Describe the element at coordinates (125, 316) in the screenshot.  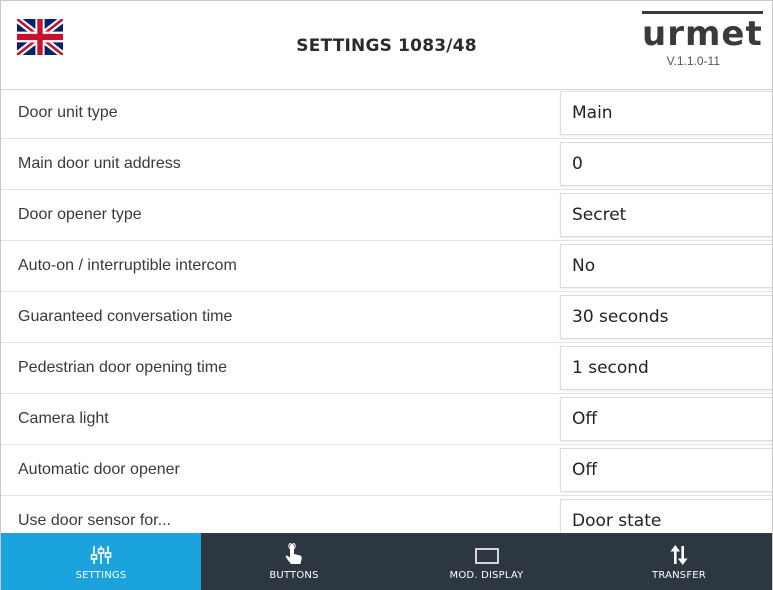
I see `setting-label: Guaranteed conversation time` at that location.